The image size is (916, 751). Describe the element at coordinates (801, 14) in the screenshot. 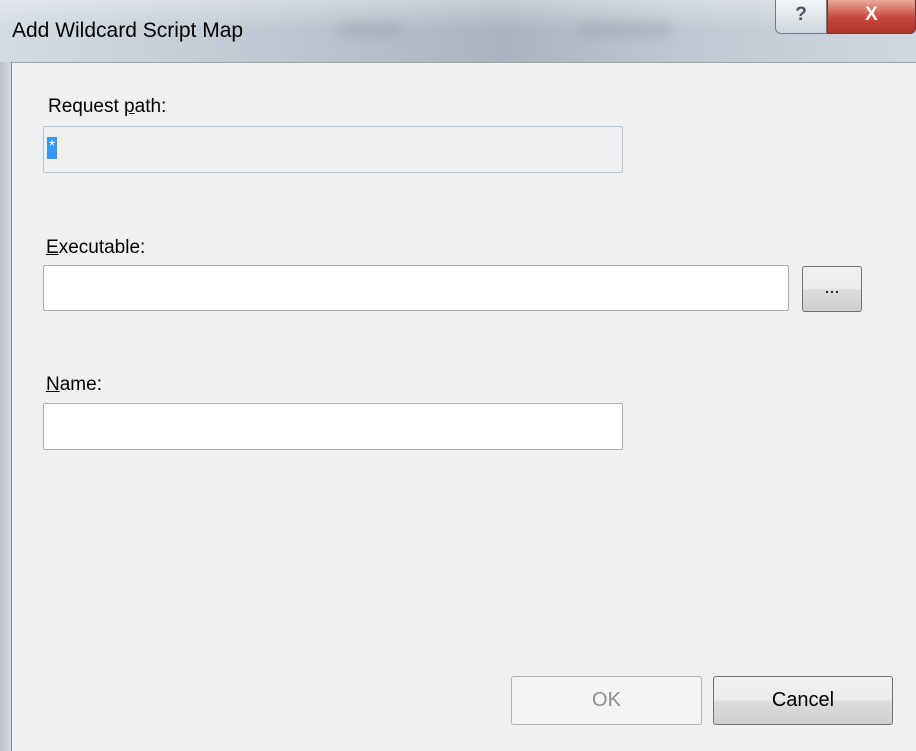

I see `help-icon: ?` at that location.